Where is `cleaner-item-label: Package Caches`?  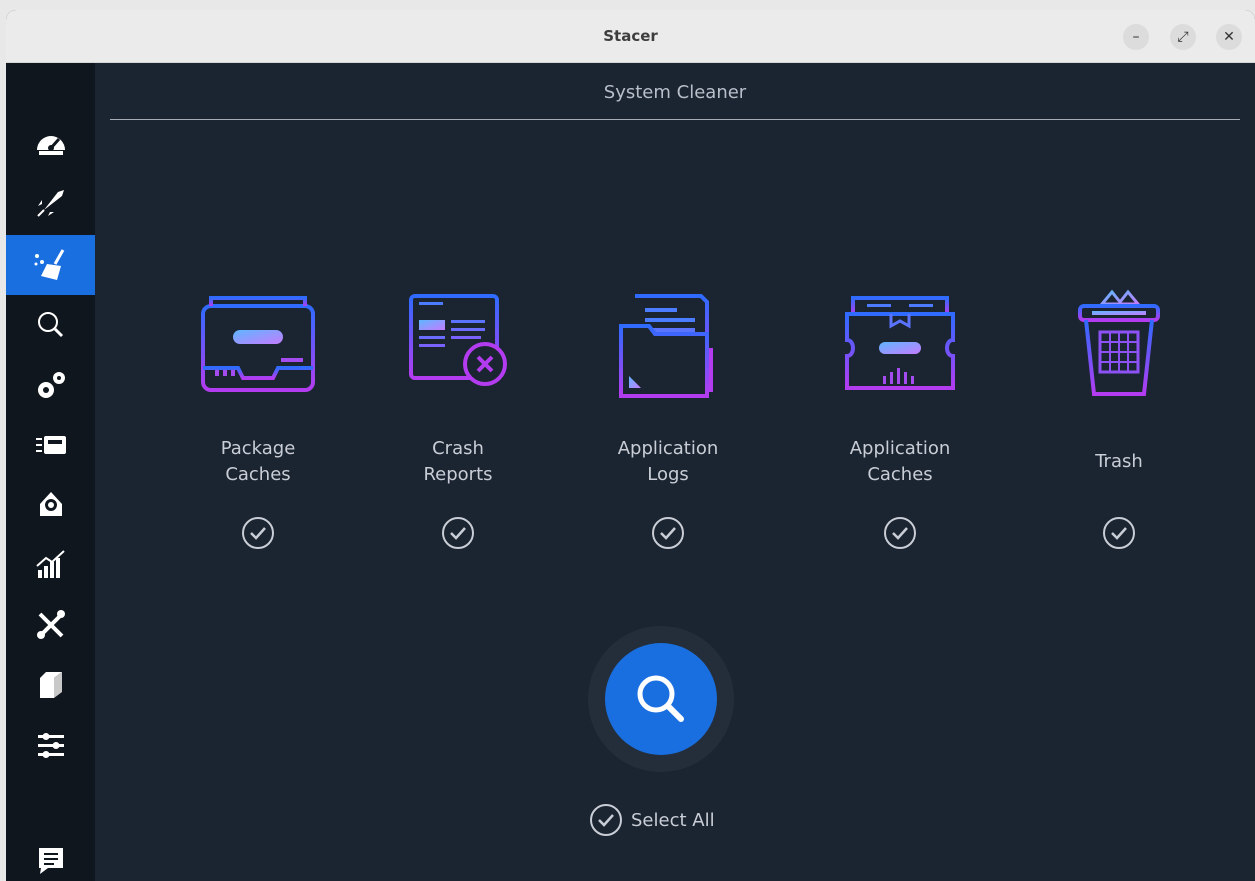 cleaner-item-label: Package Caches is located at coordinates (258, 461).